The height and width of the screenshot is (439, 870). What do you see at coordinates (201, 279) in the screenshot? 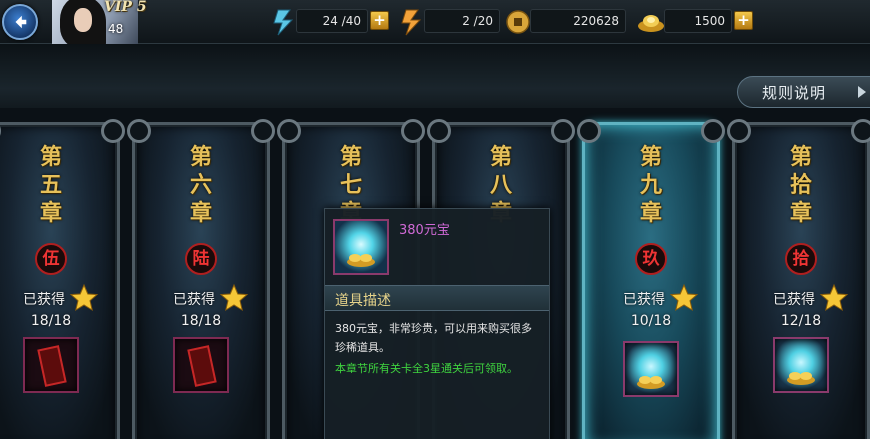
I see `chapter-card: 第 六 章陆已获得 18/18` at bounding box center [201, 279].